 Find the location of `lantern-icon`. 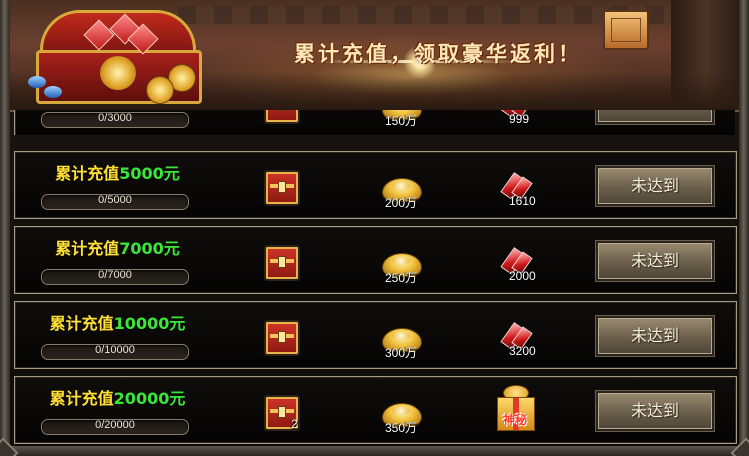

lantern-icon is located at coordinates (626, 30).